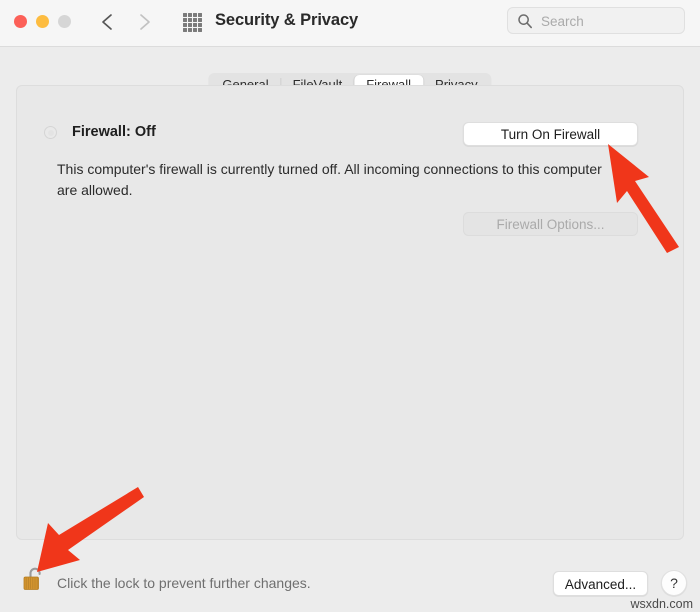 This screenshot has width=700, height=612. I want to click on zoom-window-button, so click(64, 21).